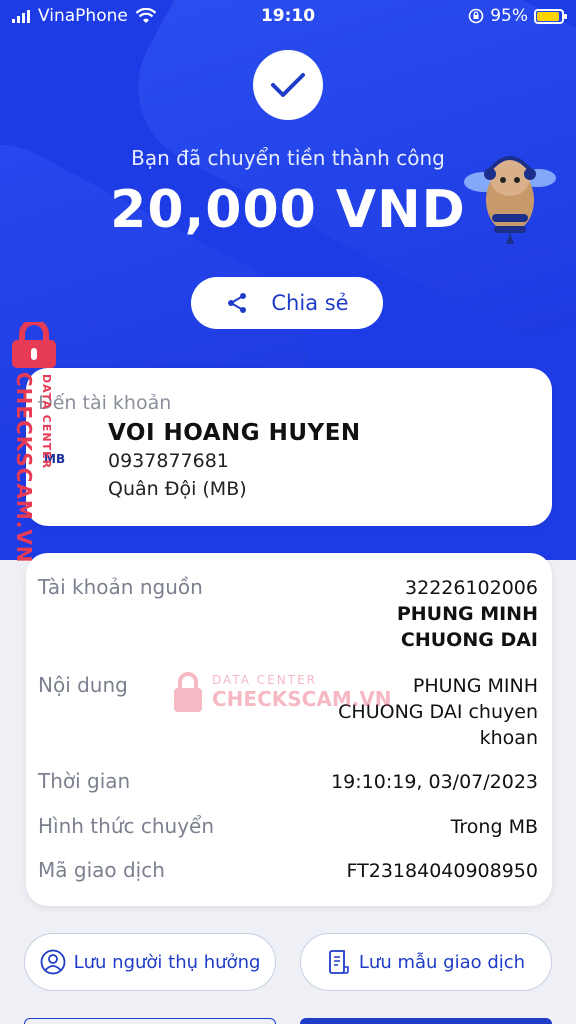  Describe the element at coordinates (508, 738) in the screenshot. I see `content-line3: khoan` at that location.